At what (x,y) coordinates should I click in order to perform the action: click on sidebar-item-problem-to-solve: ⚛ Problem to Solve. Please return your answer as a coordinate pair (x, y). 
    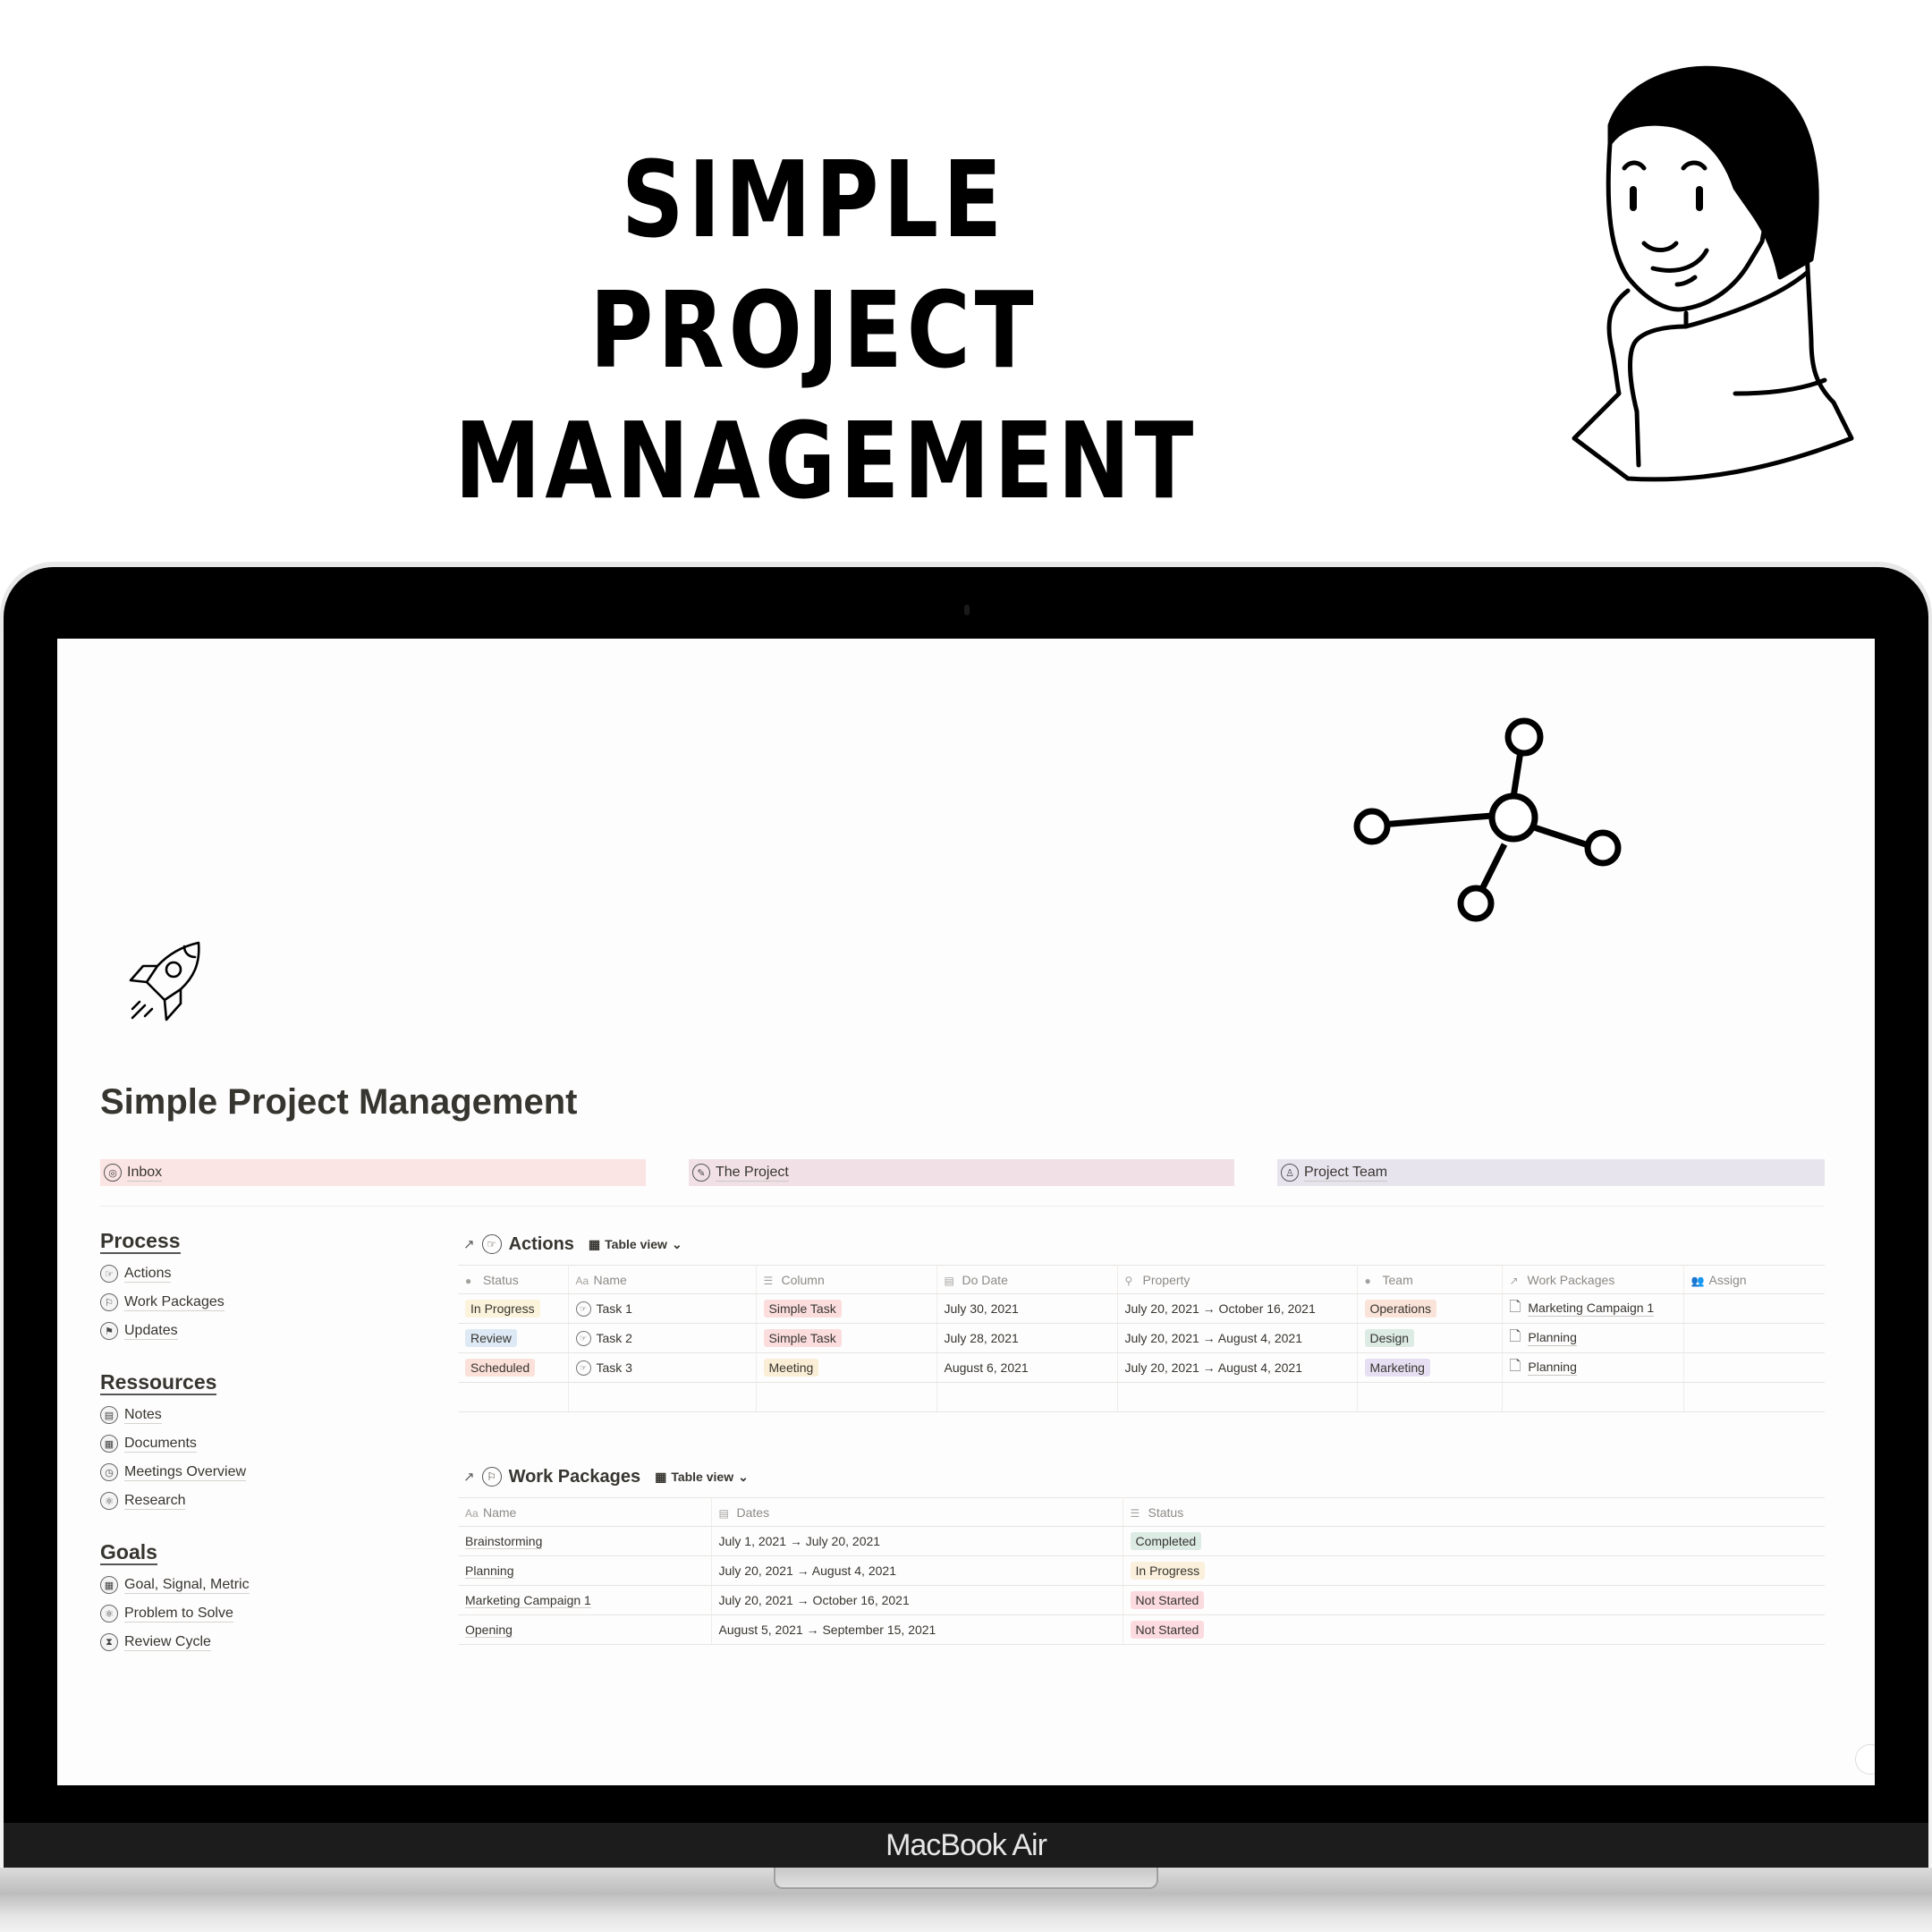
    Looking at the image, I should click on (234, 1613).